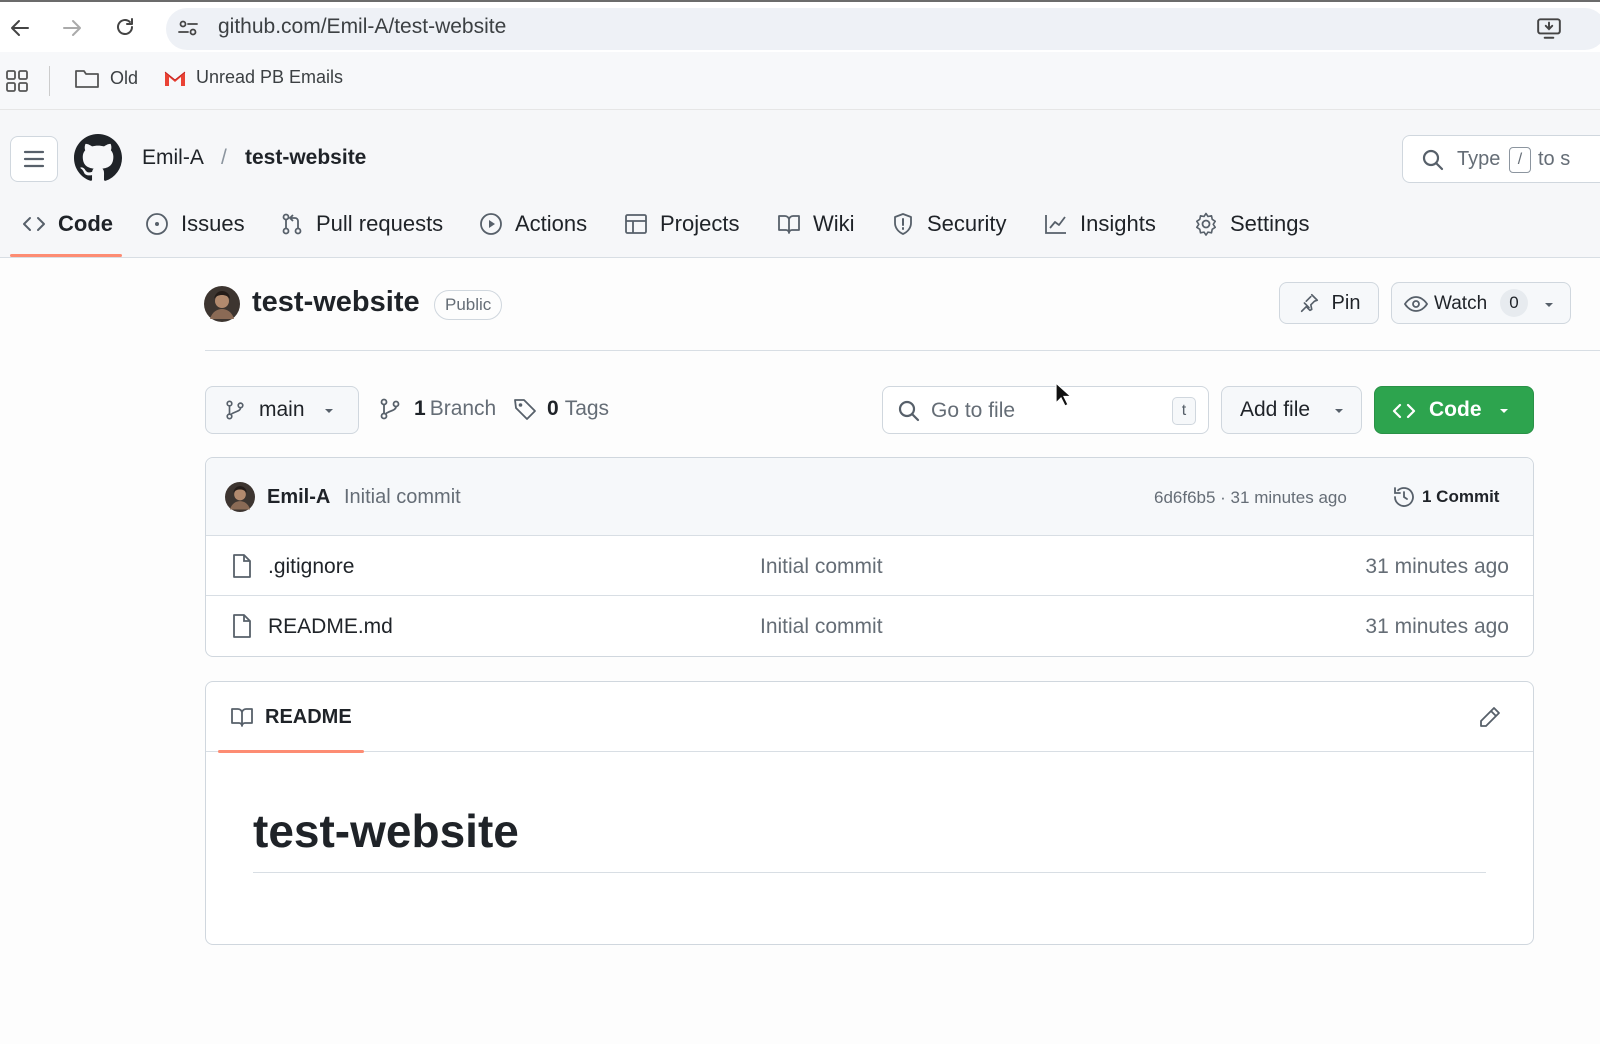 The width and height of the screenshot is (1600, 1044). What do you see at coordinates (561, 409) in the screenshot?
I see `tags-link: 0 Tags` at bounding box center [561, 409].